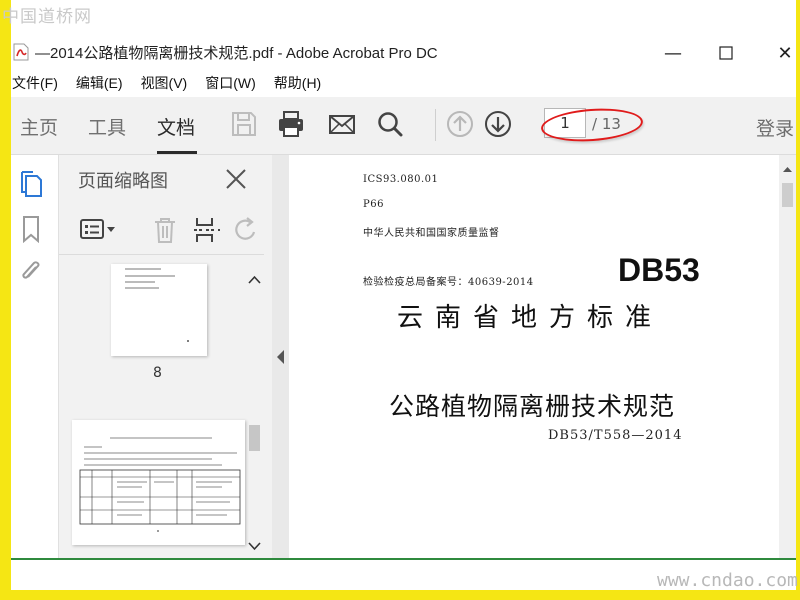 The width and height of the screenshot is (800, 600). I want to click on doc-ics: ICS93.080.01, so click(401, 179).